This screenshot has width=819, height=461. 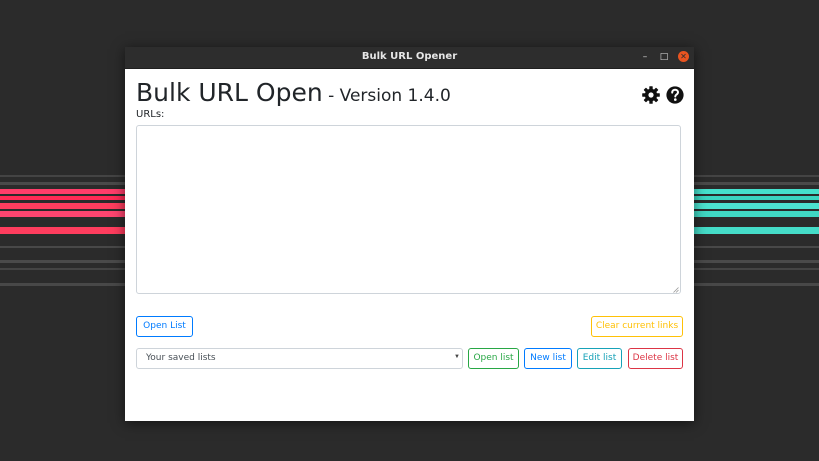 I want to click on gear-icon, so click(x=651, y=97).